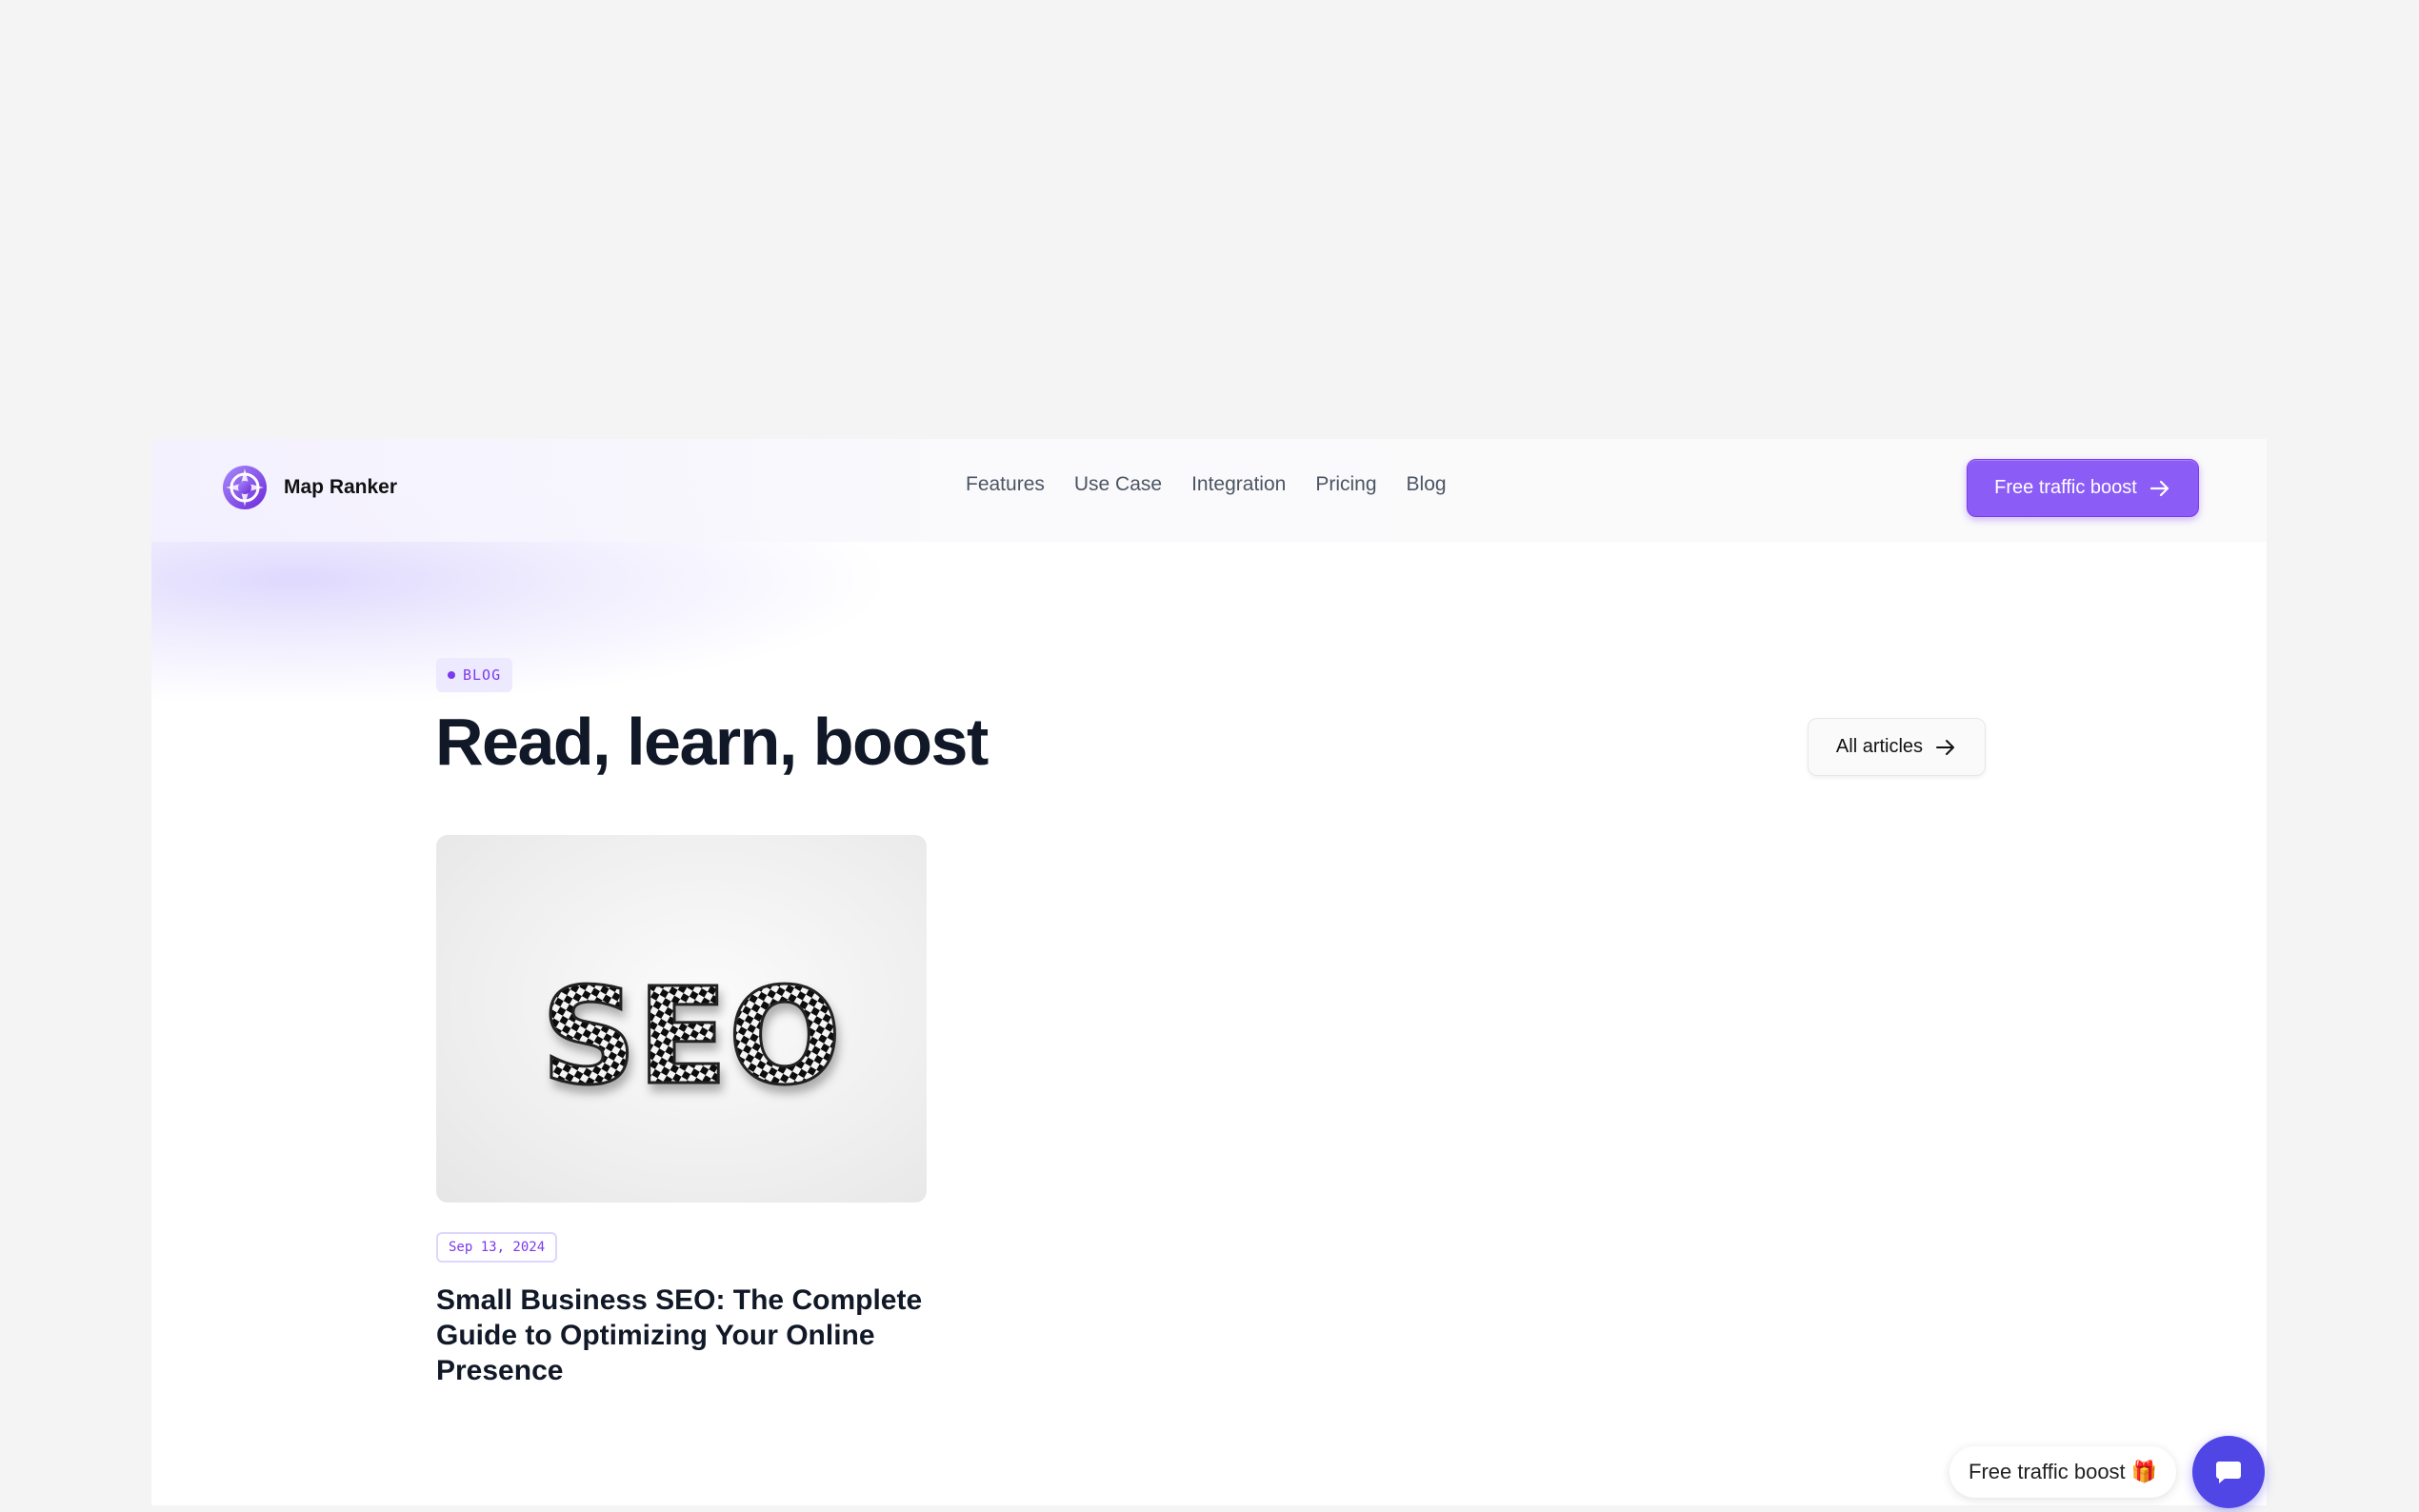  Describe the element at coordinates (451, 675) in the screenshot. I see `badge-dot-icon` at that location.